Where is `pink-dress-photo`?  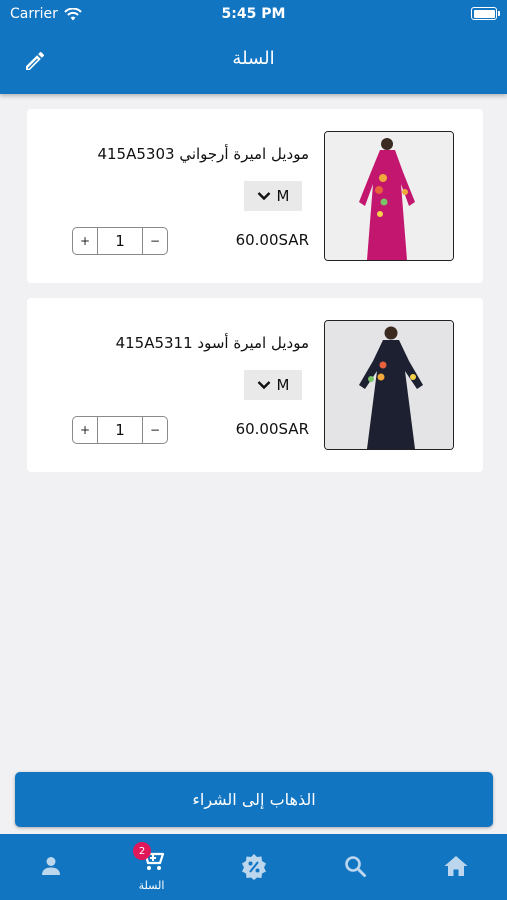 pink-dress-photo is located at coordinates (389, 196).